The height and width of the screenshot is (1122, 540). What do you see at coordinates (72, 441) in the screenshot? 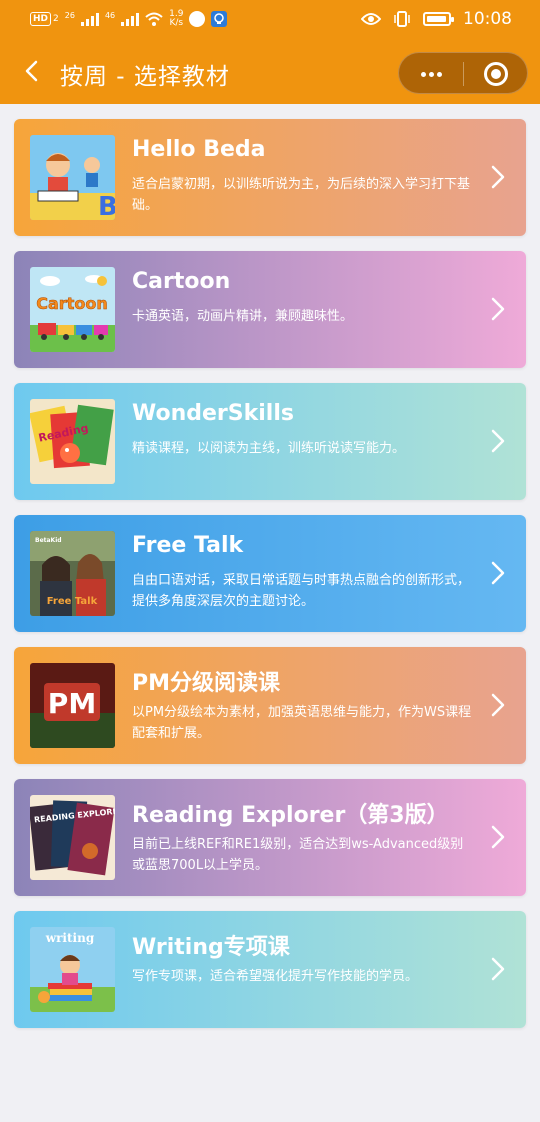
I see `books-icon: Reading` at bounding box center [72, 441].